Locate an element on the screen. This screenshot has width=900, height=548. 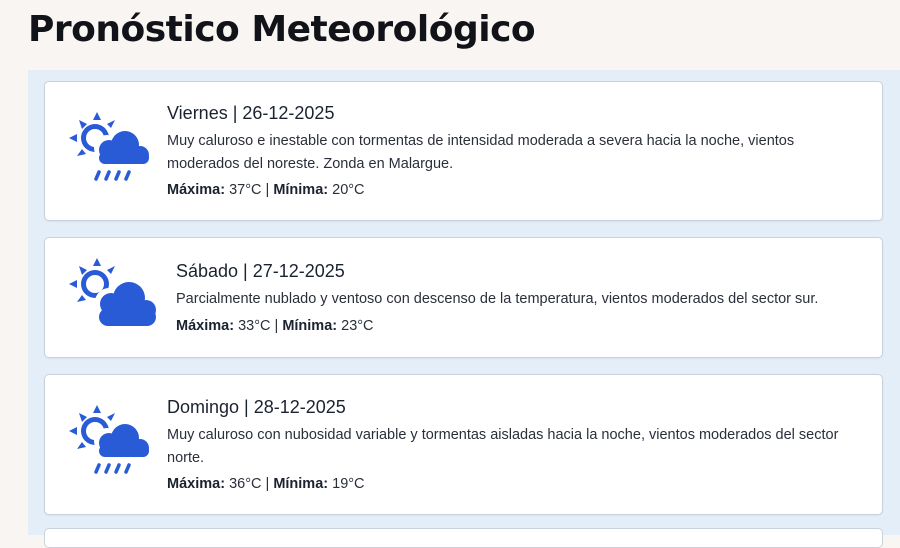
min-value: 19°C is located at coordinates (348, 484).